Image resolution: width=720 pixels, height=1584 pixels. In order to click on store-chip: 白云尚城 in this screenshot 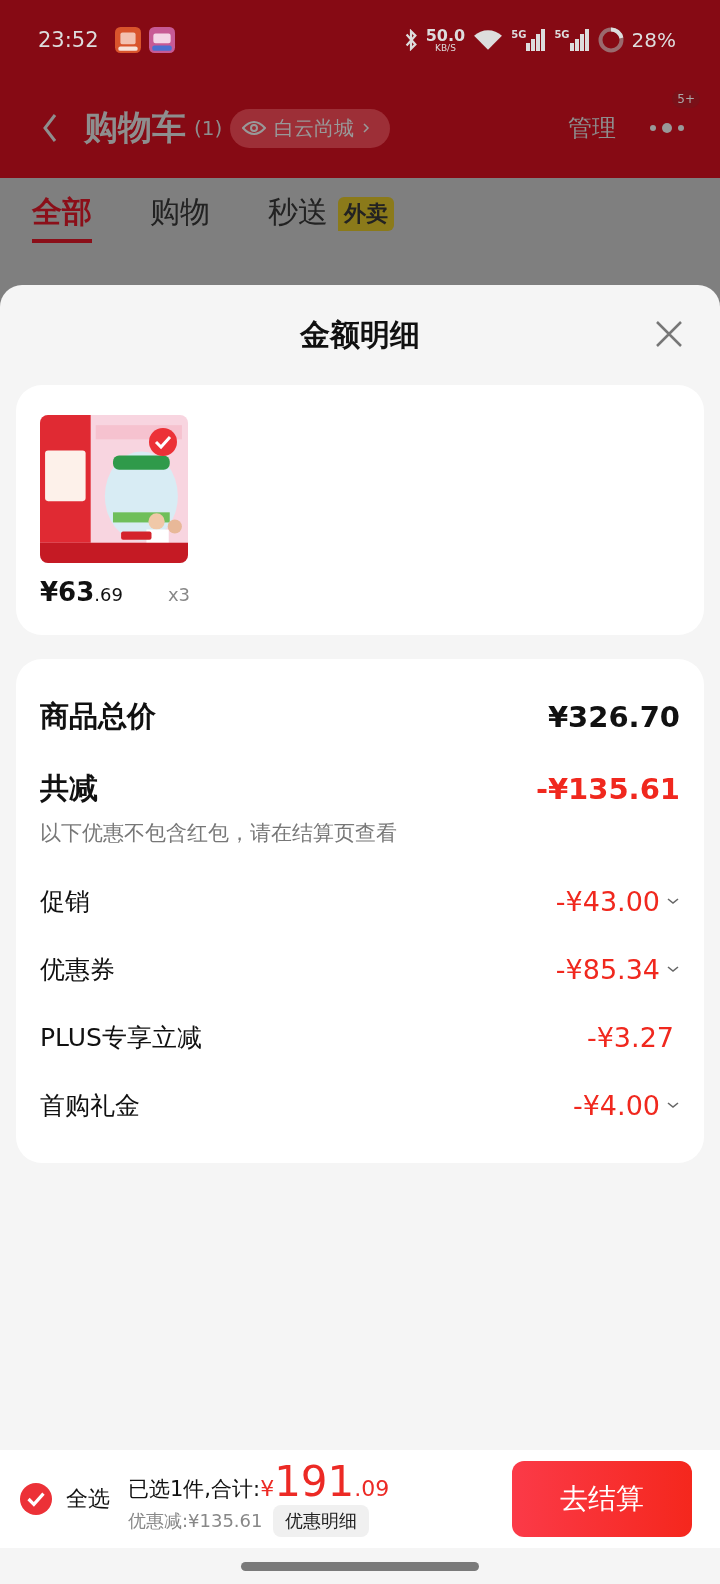, I will do `click(310, 128)`.